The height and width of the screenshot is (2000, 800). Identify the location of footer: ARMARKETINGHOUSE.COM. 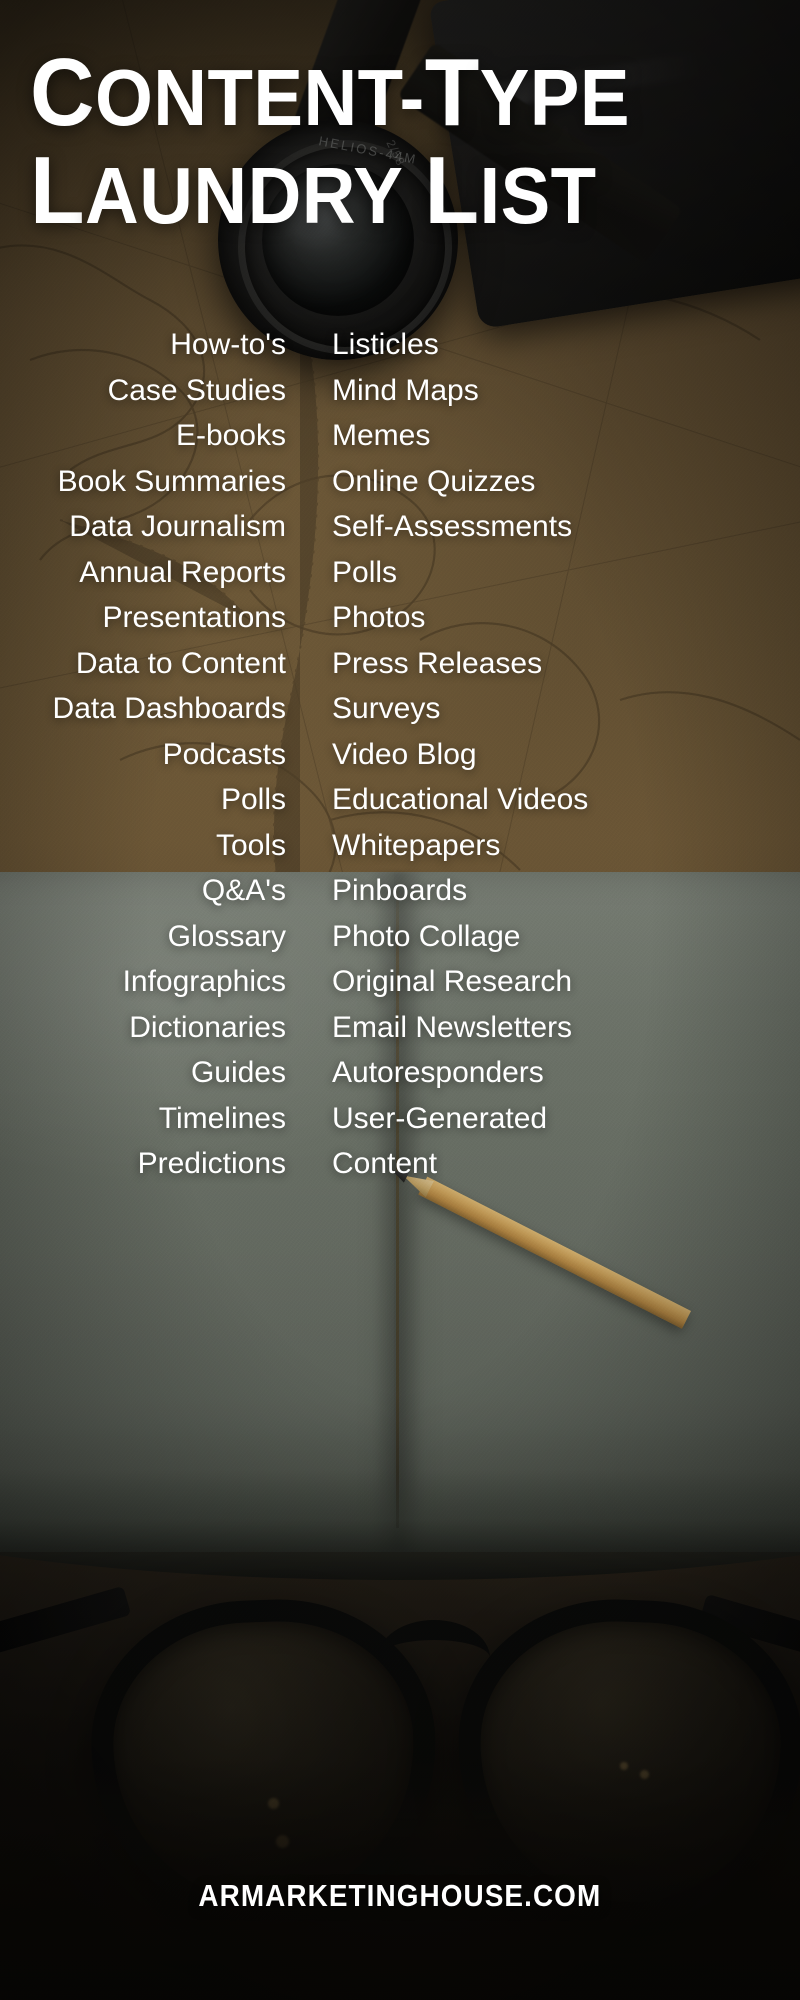
(400, 1896).